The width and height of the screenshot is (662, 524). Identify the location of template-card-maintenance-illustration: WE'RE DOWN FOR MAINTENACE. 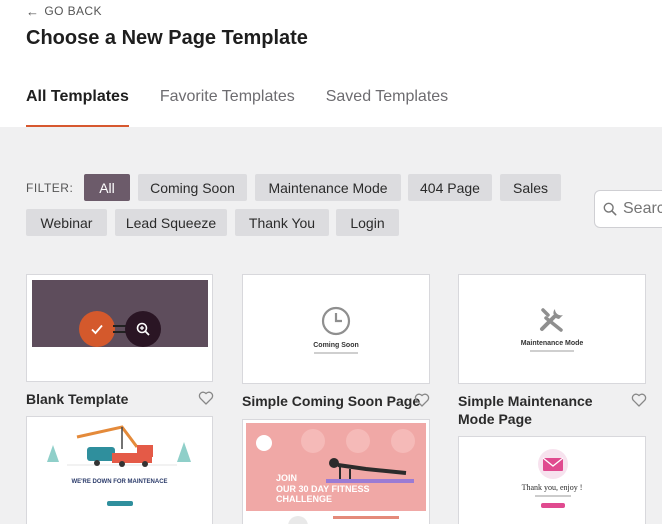
(119, 470).